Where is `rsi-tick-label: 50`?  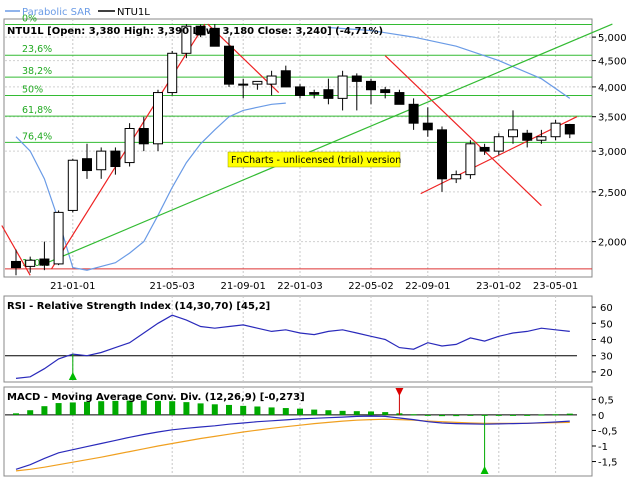 rsi-tick-label: 50 is located at coordinates (606, 324).